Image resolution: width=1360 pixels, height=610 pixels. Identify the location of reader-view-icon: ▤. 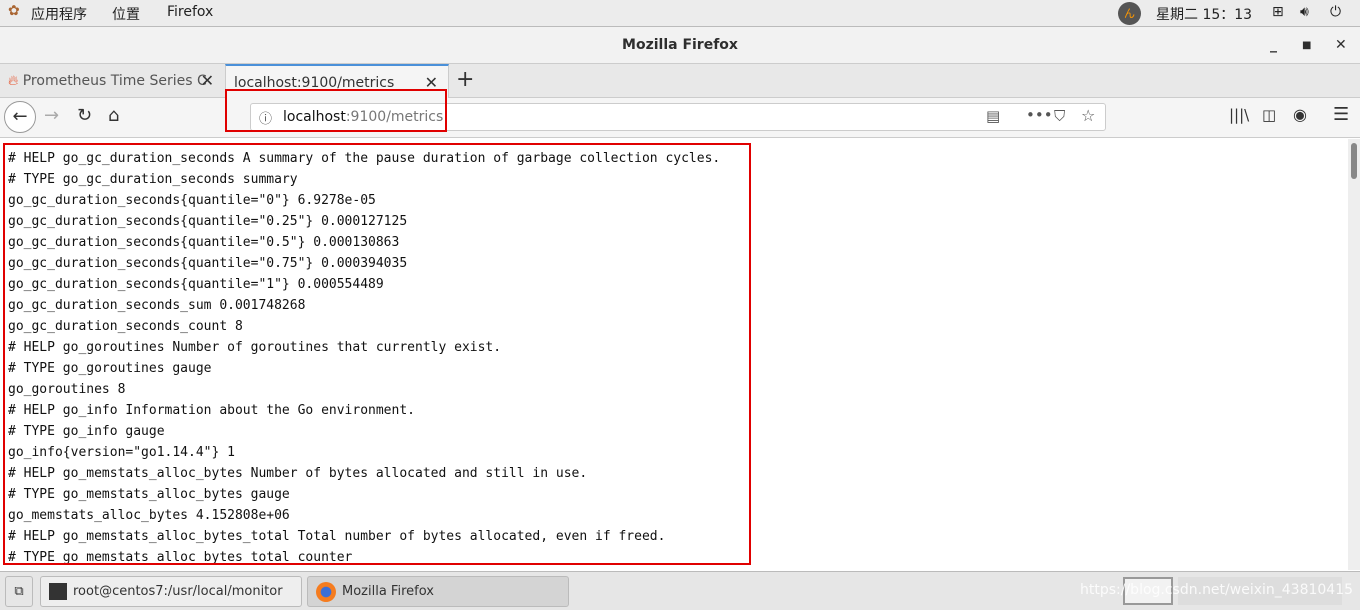
(993, 116).